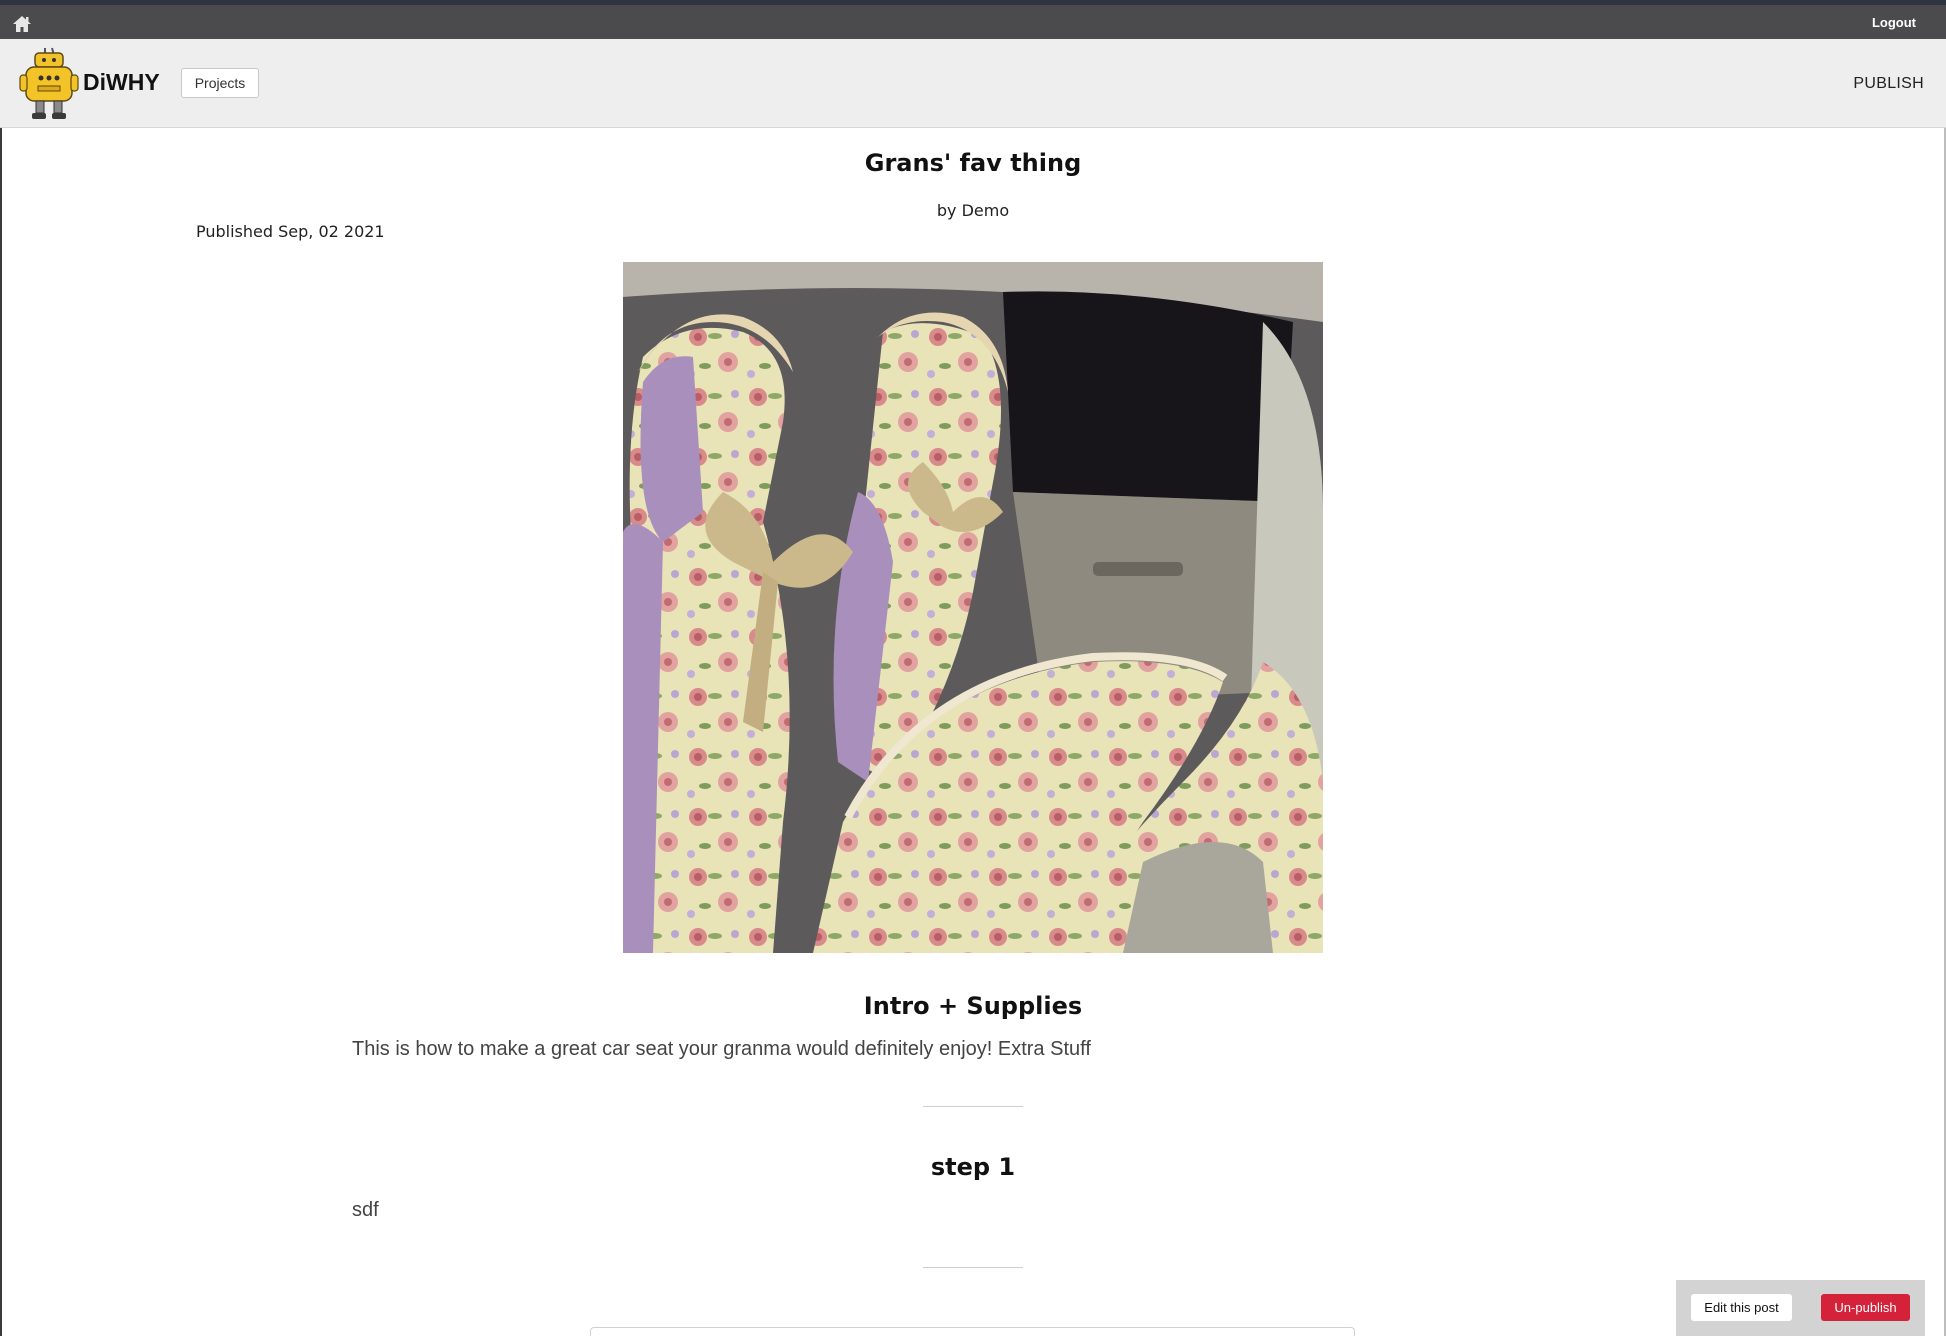 This screenshot has width=1946, height=1336. What do you see at coordinates (1800, 1308) in the screenshot?
I see `post-actions-panel: Edit this post Un-publish` at bounding box center [1800, 1308].